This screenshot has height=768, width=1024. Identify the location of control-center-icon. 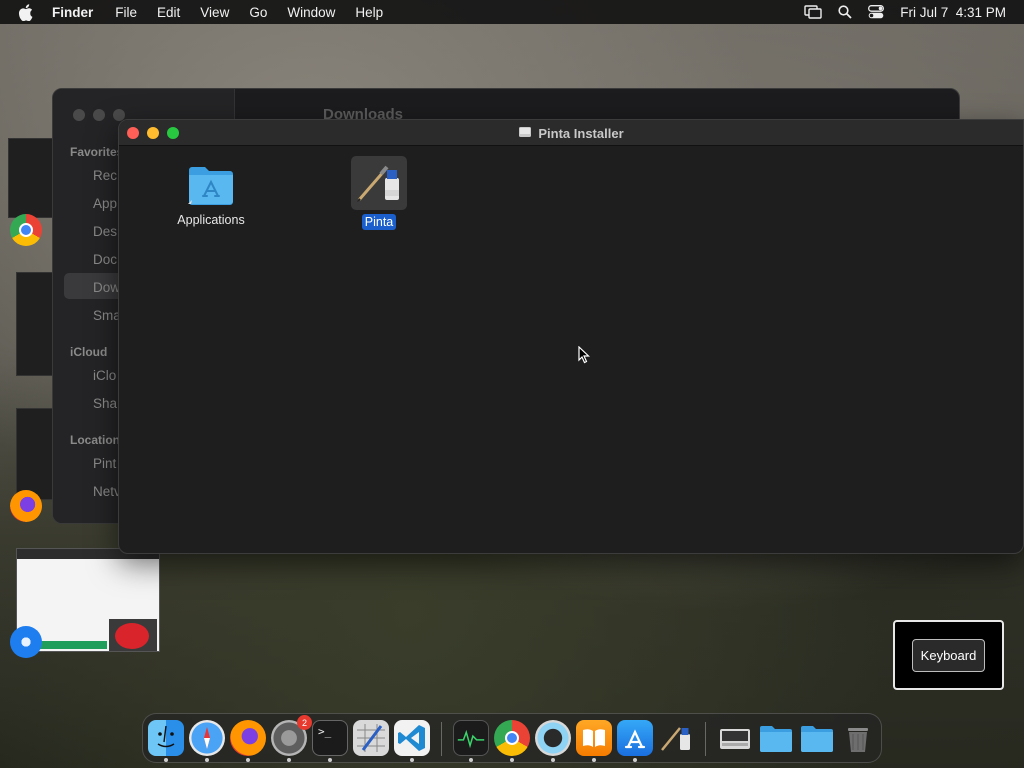
(876, 12).